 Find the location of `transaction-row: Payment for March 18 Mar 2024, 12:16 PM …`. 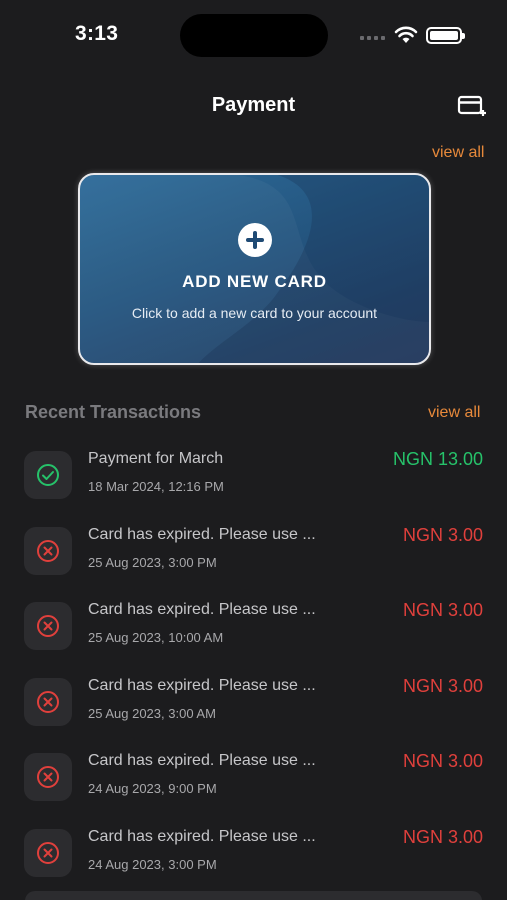

transaction-row: Payment for March 18 Mar 2024, 12:16 PM … is located at coordinates (253, 479).